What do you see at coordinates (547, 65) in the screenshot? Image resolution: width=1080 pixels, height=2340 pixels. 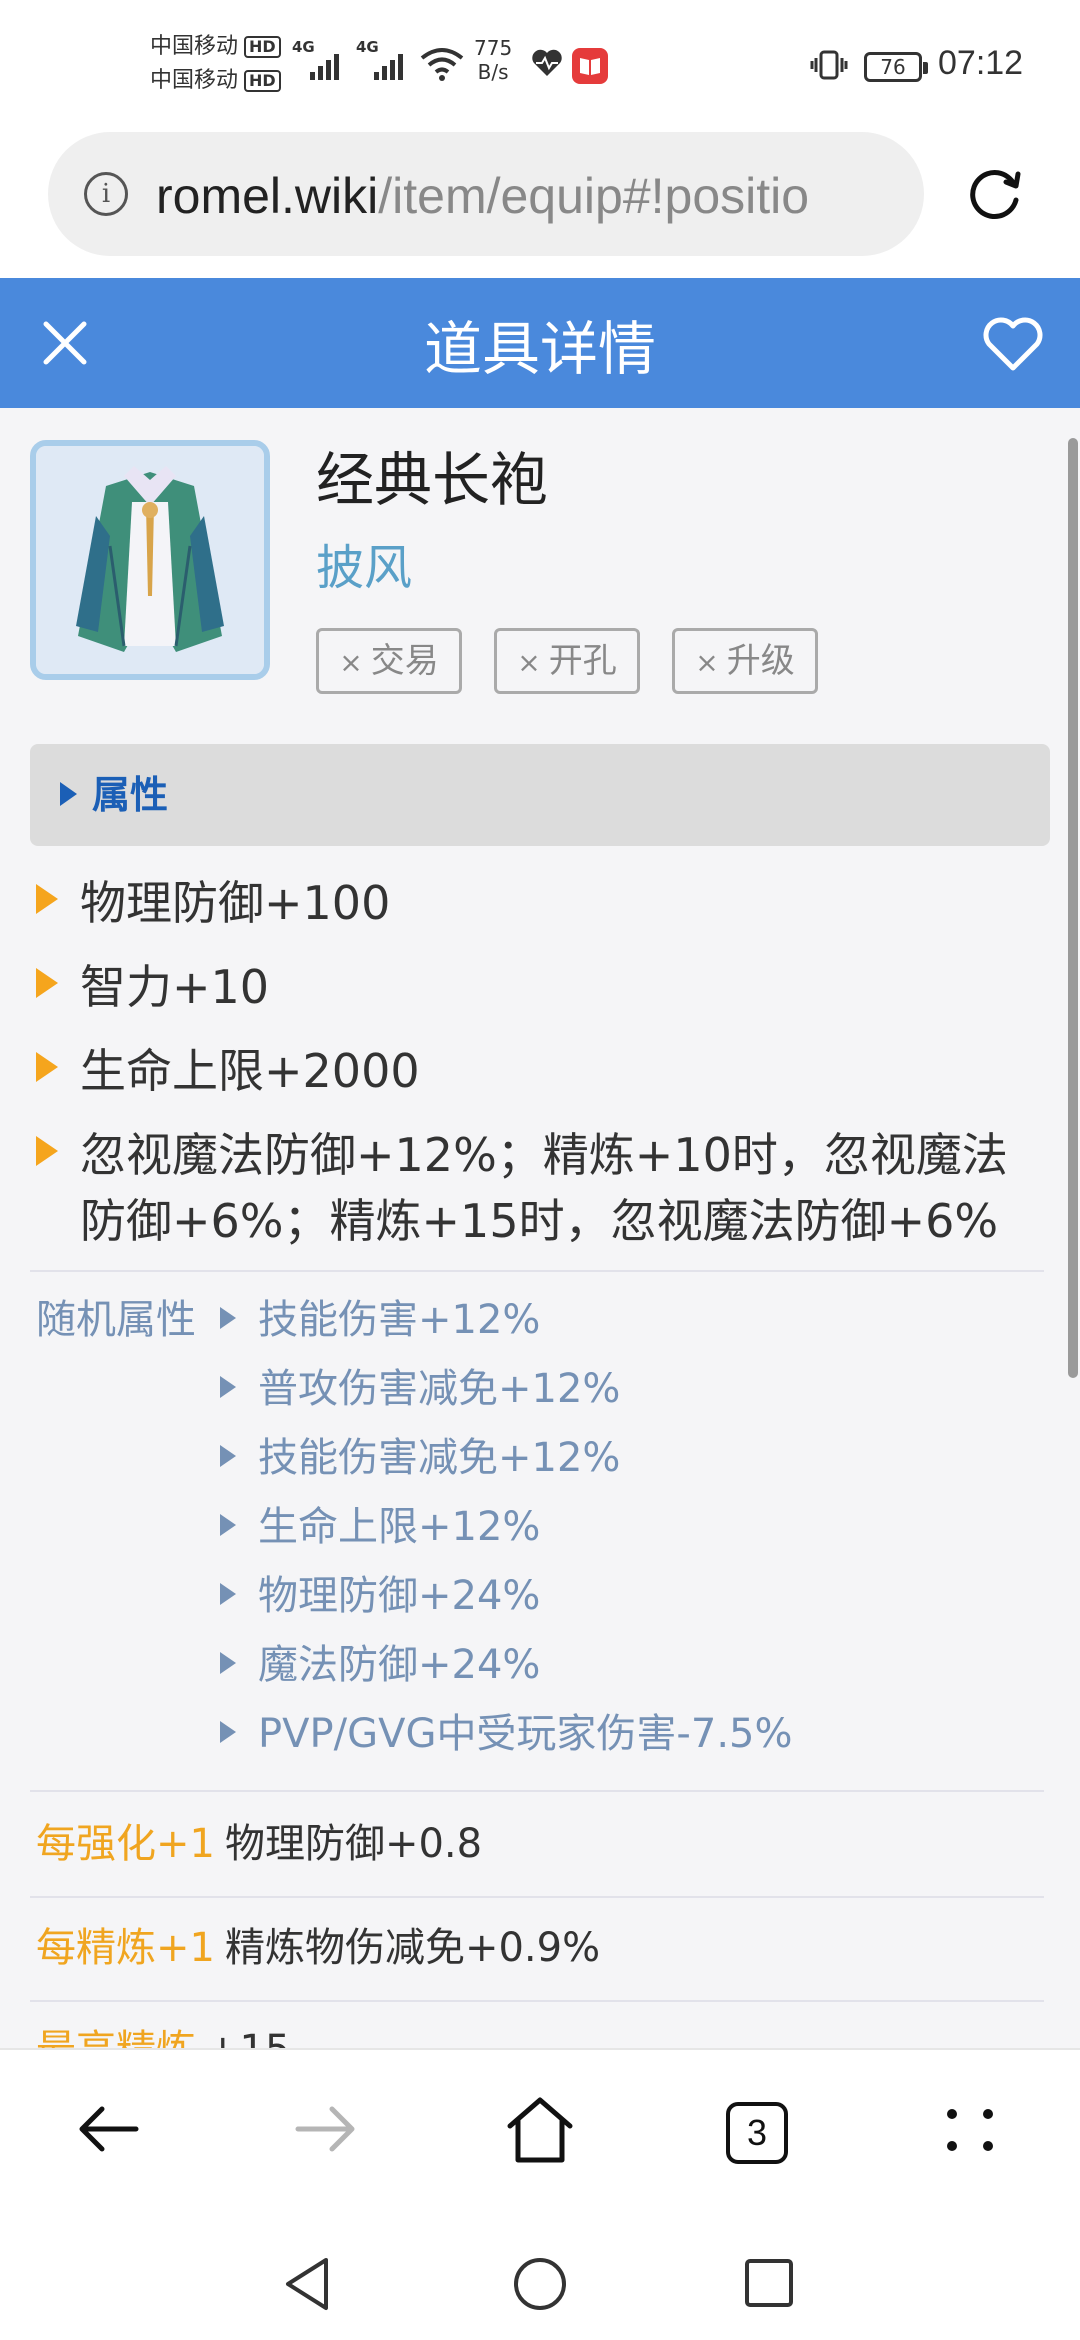 I see `health-icon` at bounding box center [547, 65].